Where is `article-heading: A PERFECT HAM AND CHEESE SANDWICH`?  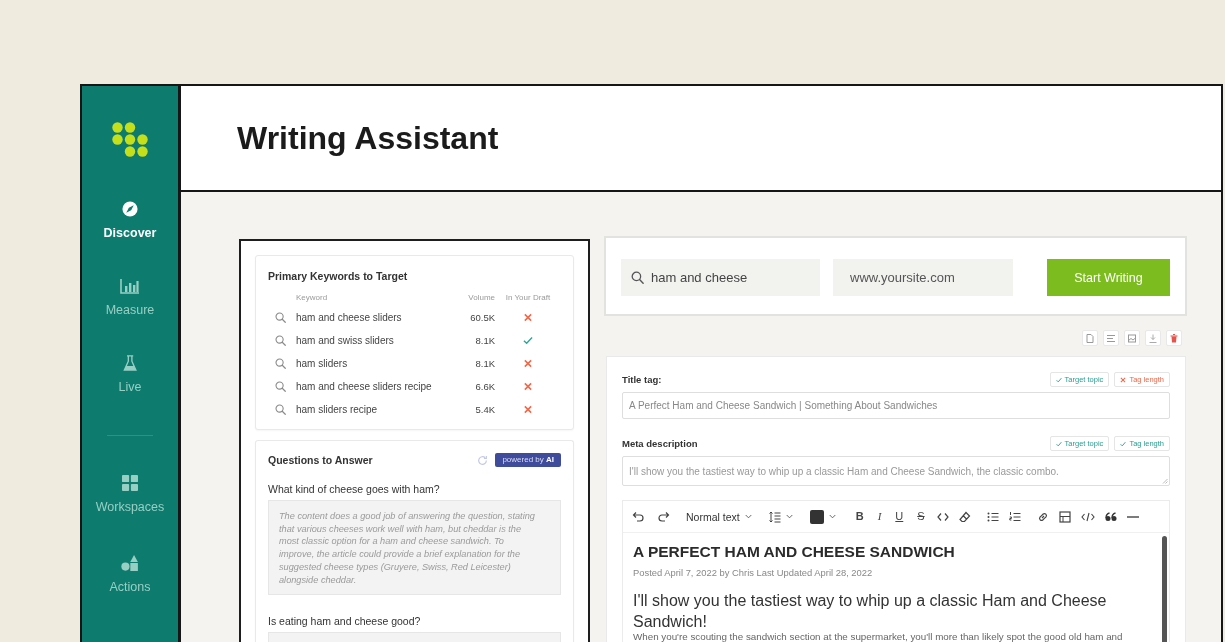 article-heading: A PERFECT HAM AND CHEESE SANDWICH is located at coordinates (794, 552).